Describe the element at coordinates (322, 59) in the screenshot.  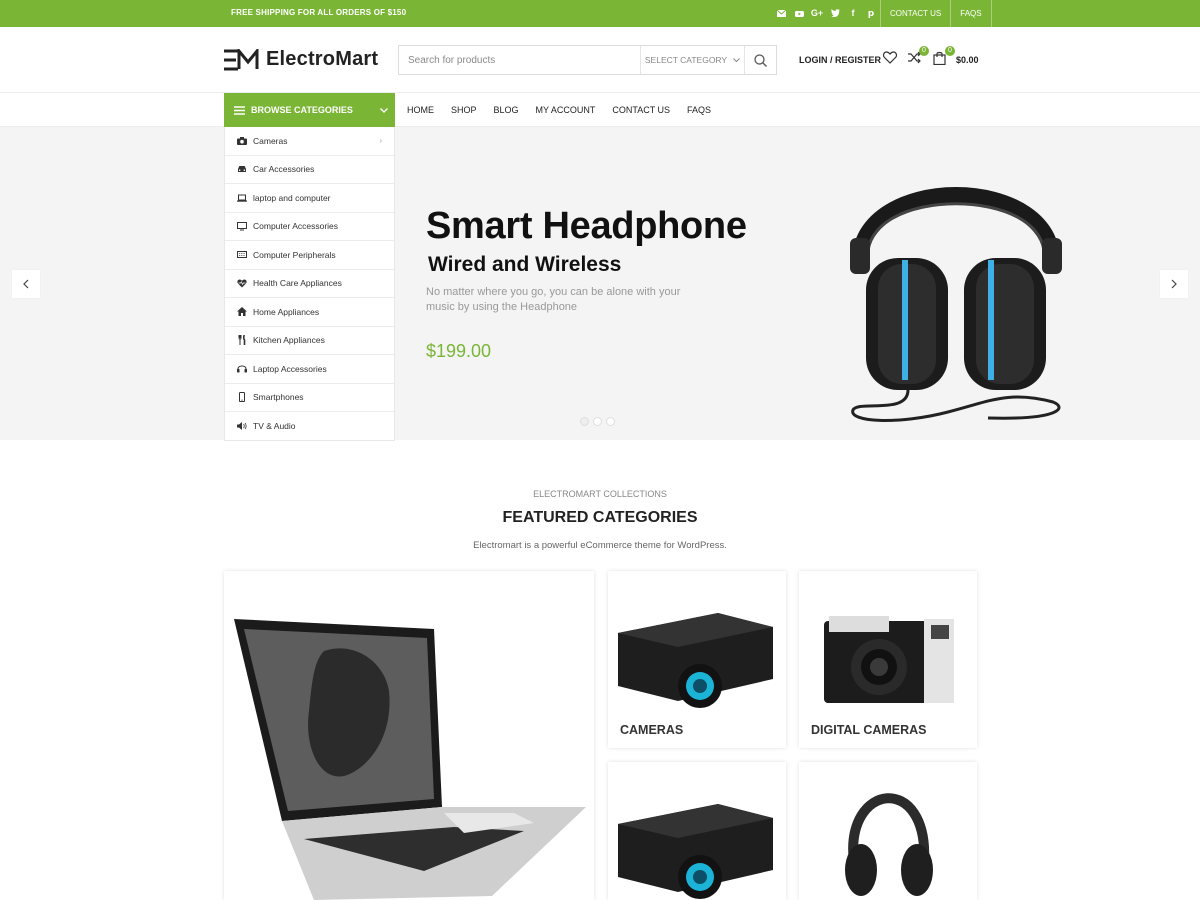
I see `logo-text: ElectroMart` at that location.